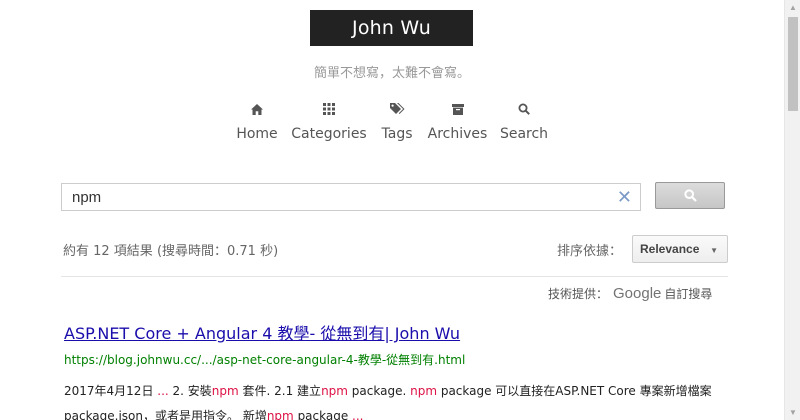  Describe the element at coordinates (257, 134) in the screenshot. I see `menu-label-home: Home` at that location.